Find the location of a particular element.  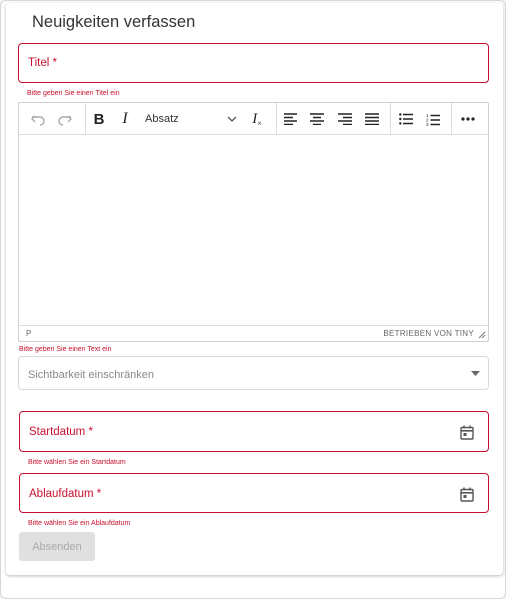

title-field: Titel * is located at coordinates (253, 63).